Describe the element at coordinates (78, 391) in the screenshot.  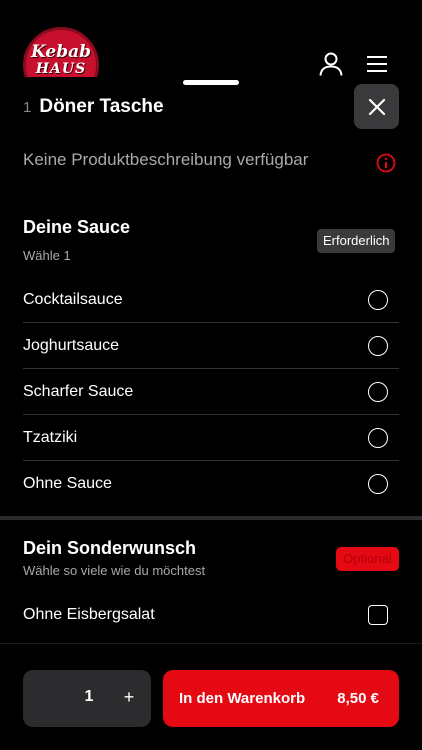
I see `option-label: Scharfer Sauce` at that location.